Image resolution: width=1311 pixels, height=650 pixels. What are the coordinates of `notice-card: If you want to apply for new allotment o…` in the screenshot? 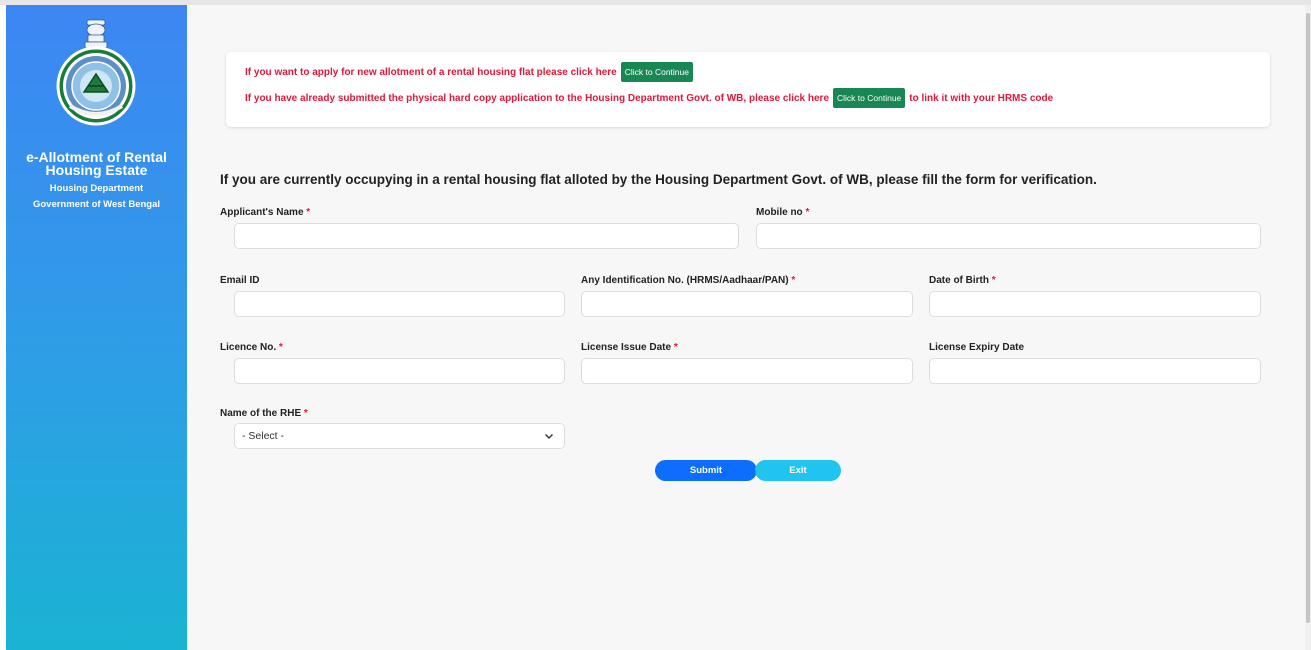 It's located at (748, 89).